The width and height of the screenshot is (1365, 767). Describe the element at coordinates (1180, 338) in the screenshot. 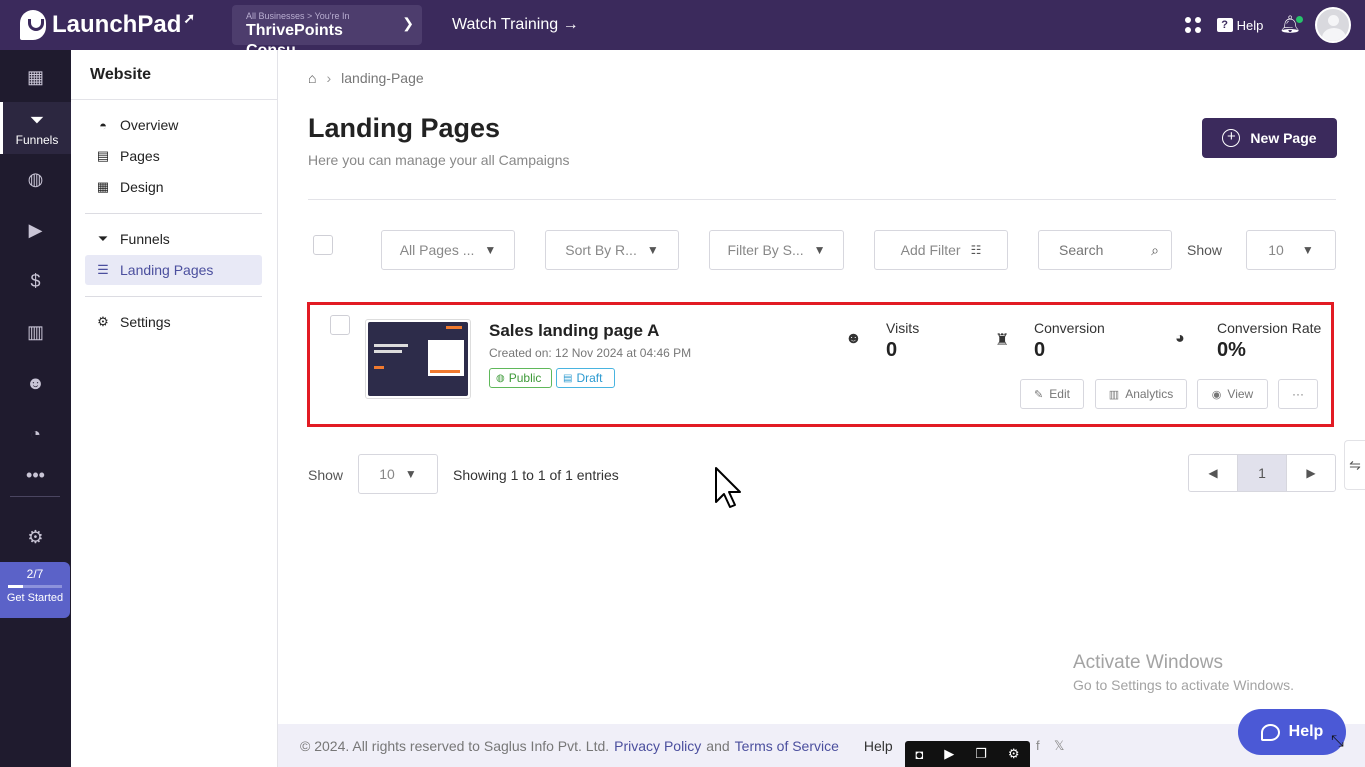

I see `pie-chart-icon: ◕` at that location.